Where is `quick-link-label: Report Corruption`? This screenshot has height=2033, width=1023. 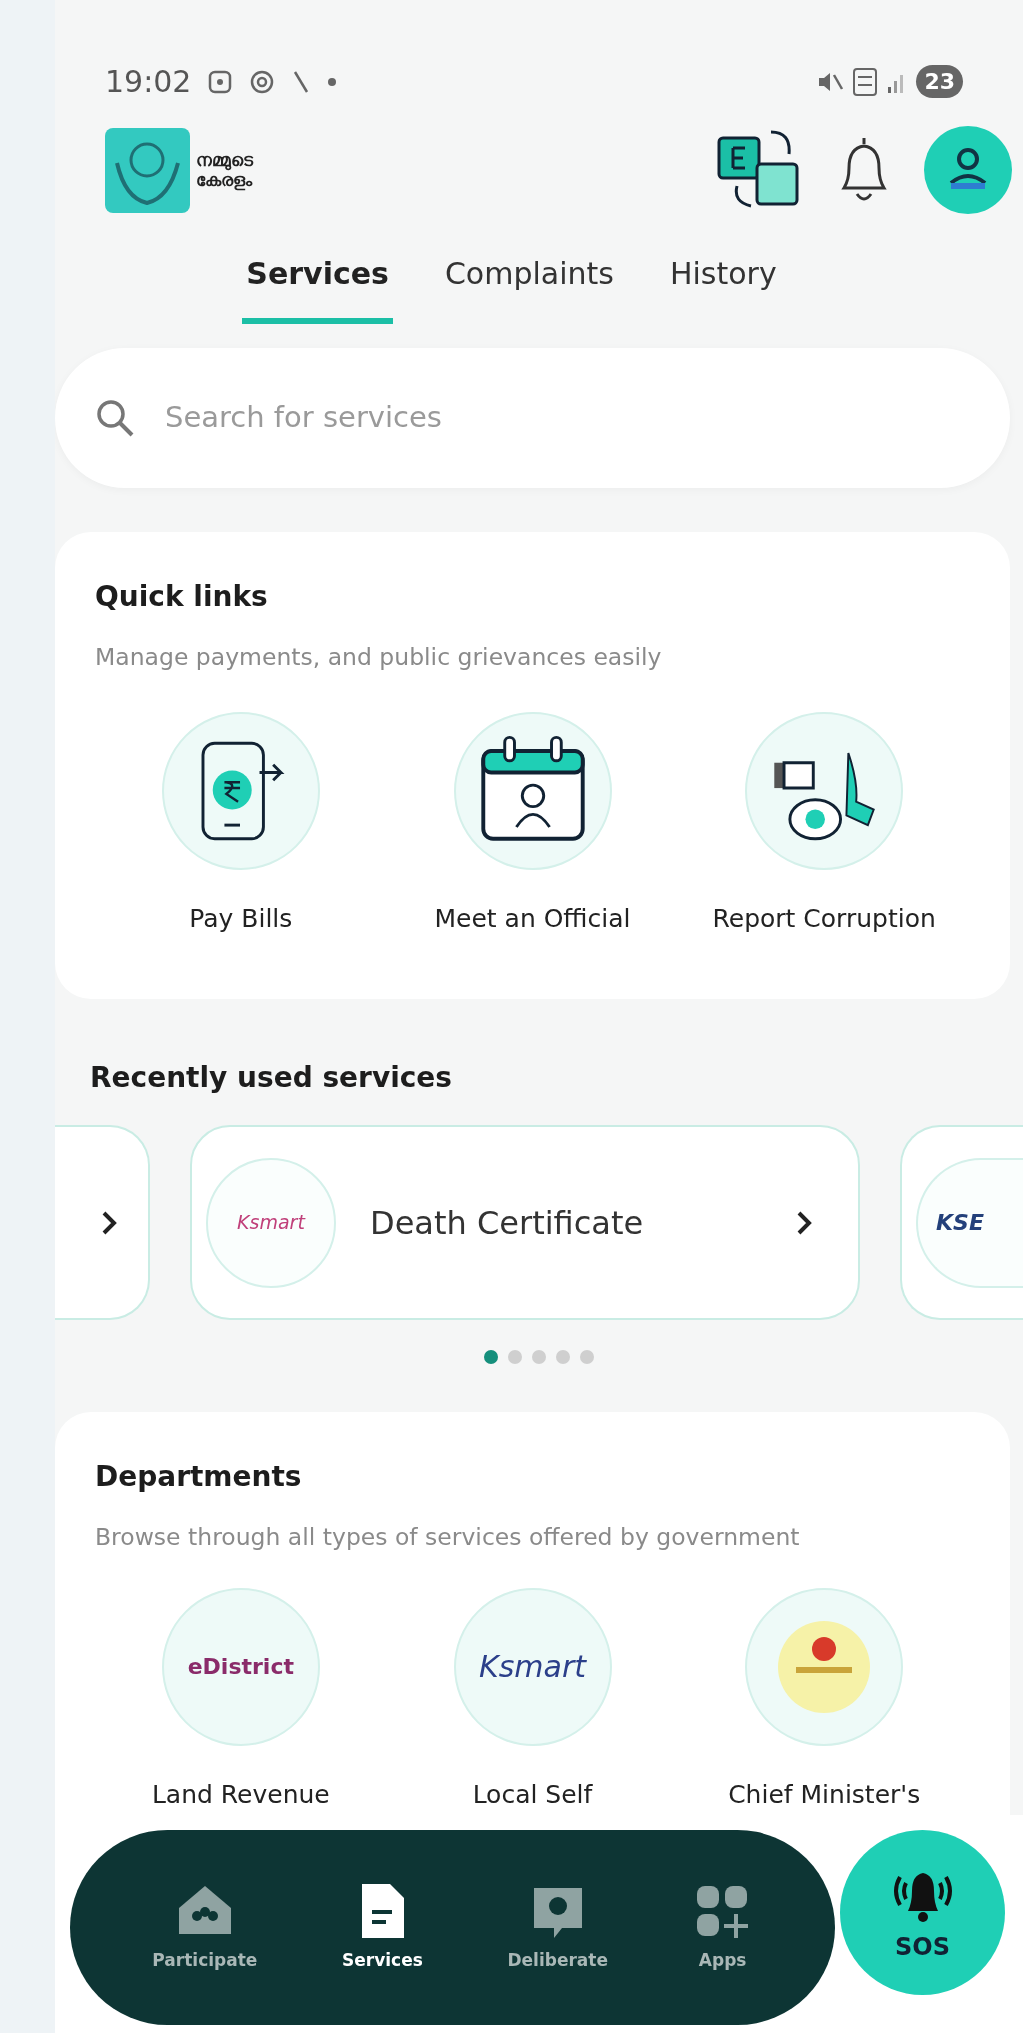
quick-link-label: Report Corruption is located at coordinates (824, 918).